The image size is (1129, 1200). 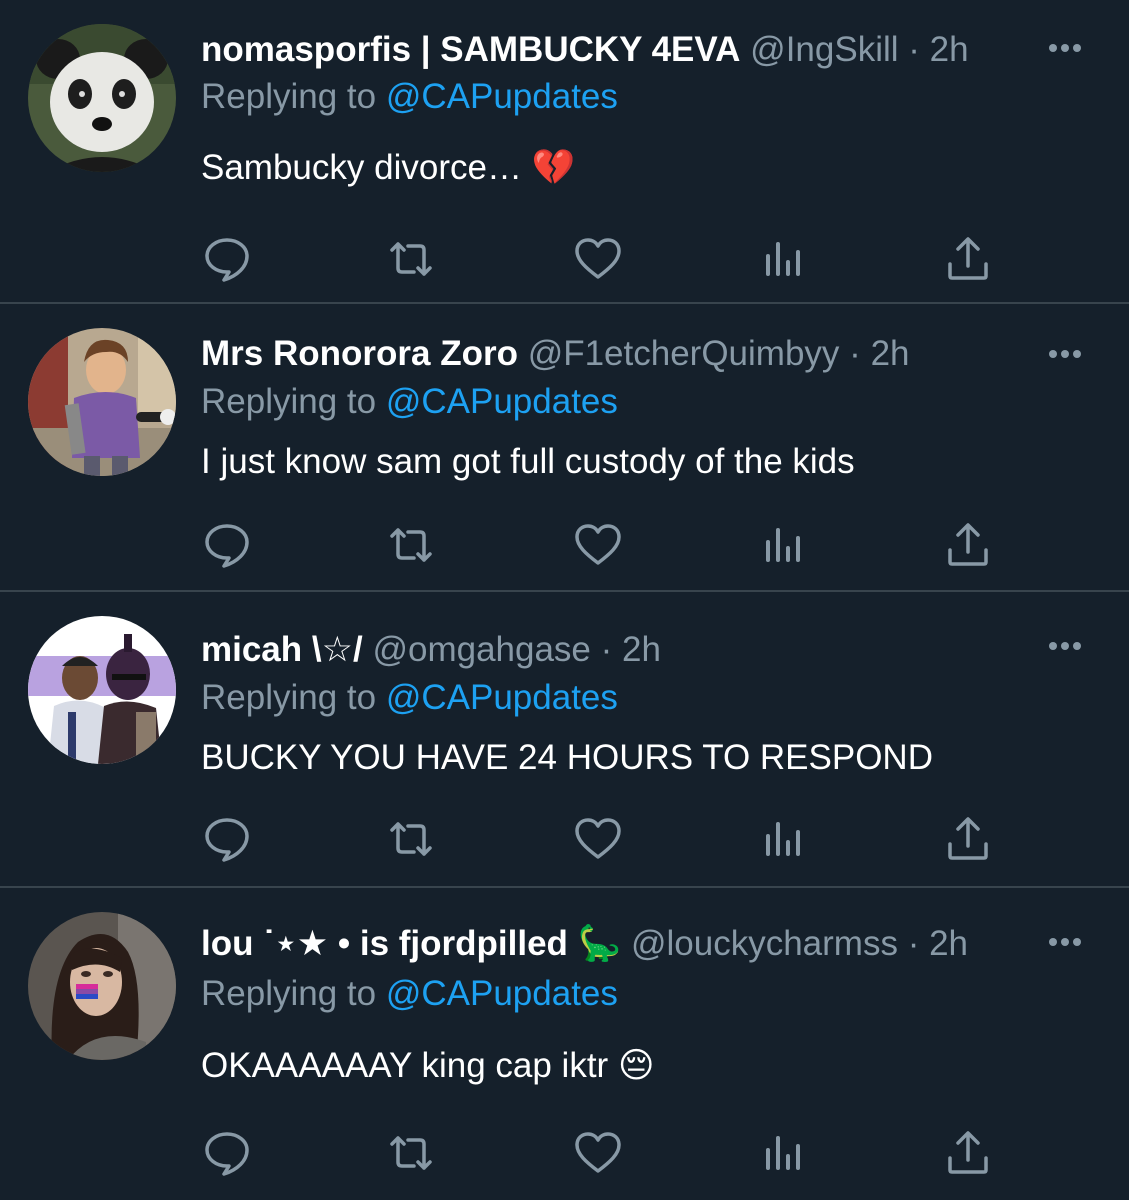 I want to click on boy-purple-shirt-avatar-icon, so click(x=102, y=402).